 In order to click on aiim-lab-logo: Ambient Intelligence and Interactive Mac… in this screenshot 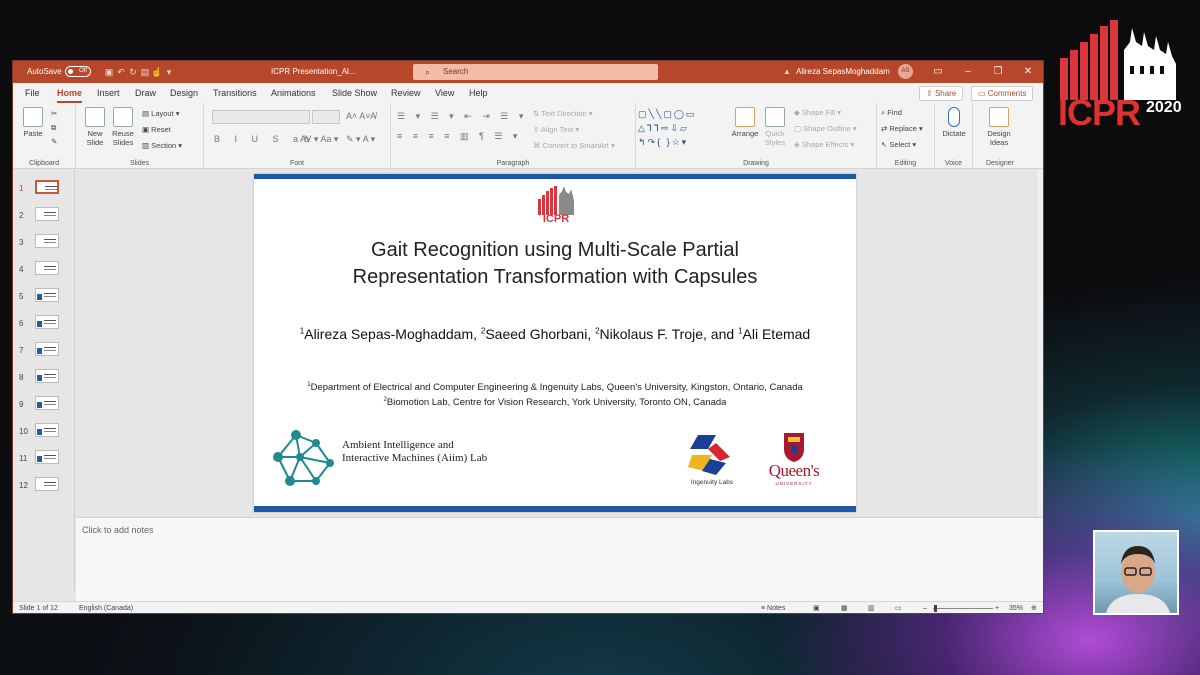, I will do `click(398, 459)`.